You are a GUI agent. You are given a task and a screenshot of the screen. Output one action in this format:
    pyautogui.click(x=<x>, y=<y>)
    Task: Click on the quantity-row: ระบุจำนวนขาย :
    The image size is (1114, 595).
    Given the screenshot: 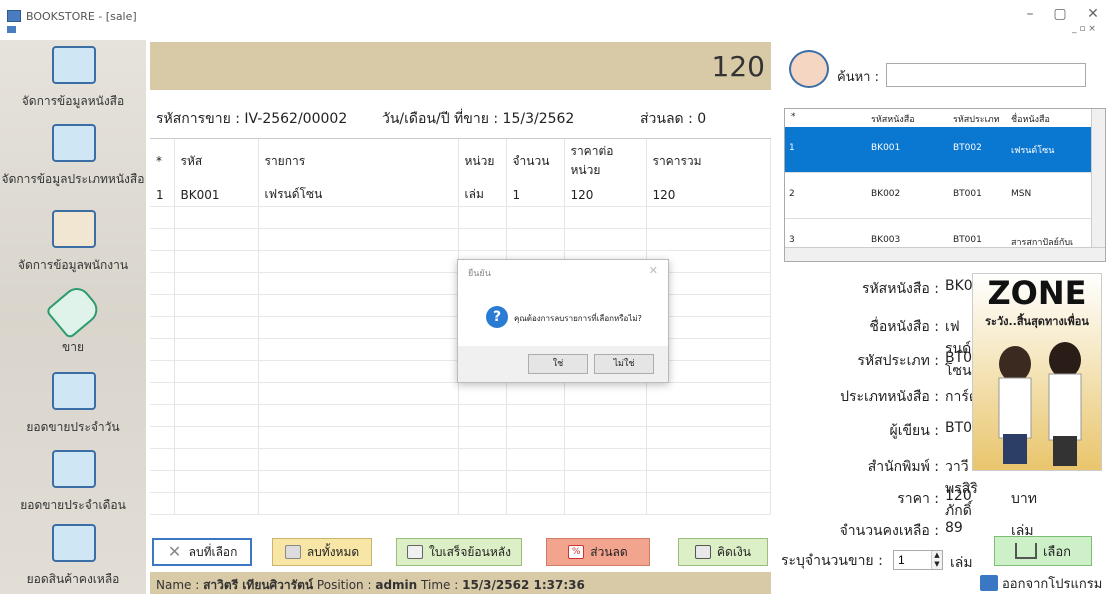 What is the action you would take?
    pyautogui.click(x=834, y=560)
    